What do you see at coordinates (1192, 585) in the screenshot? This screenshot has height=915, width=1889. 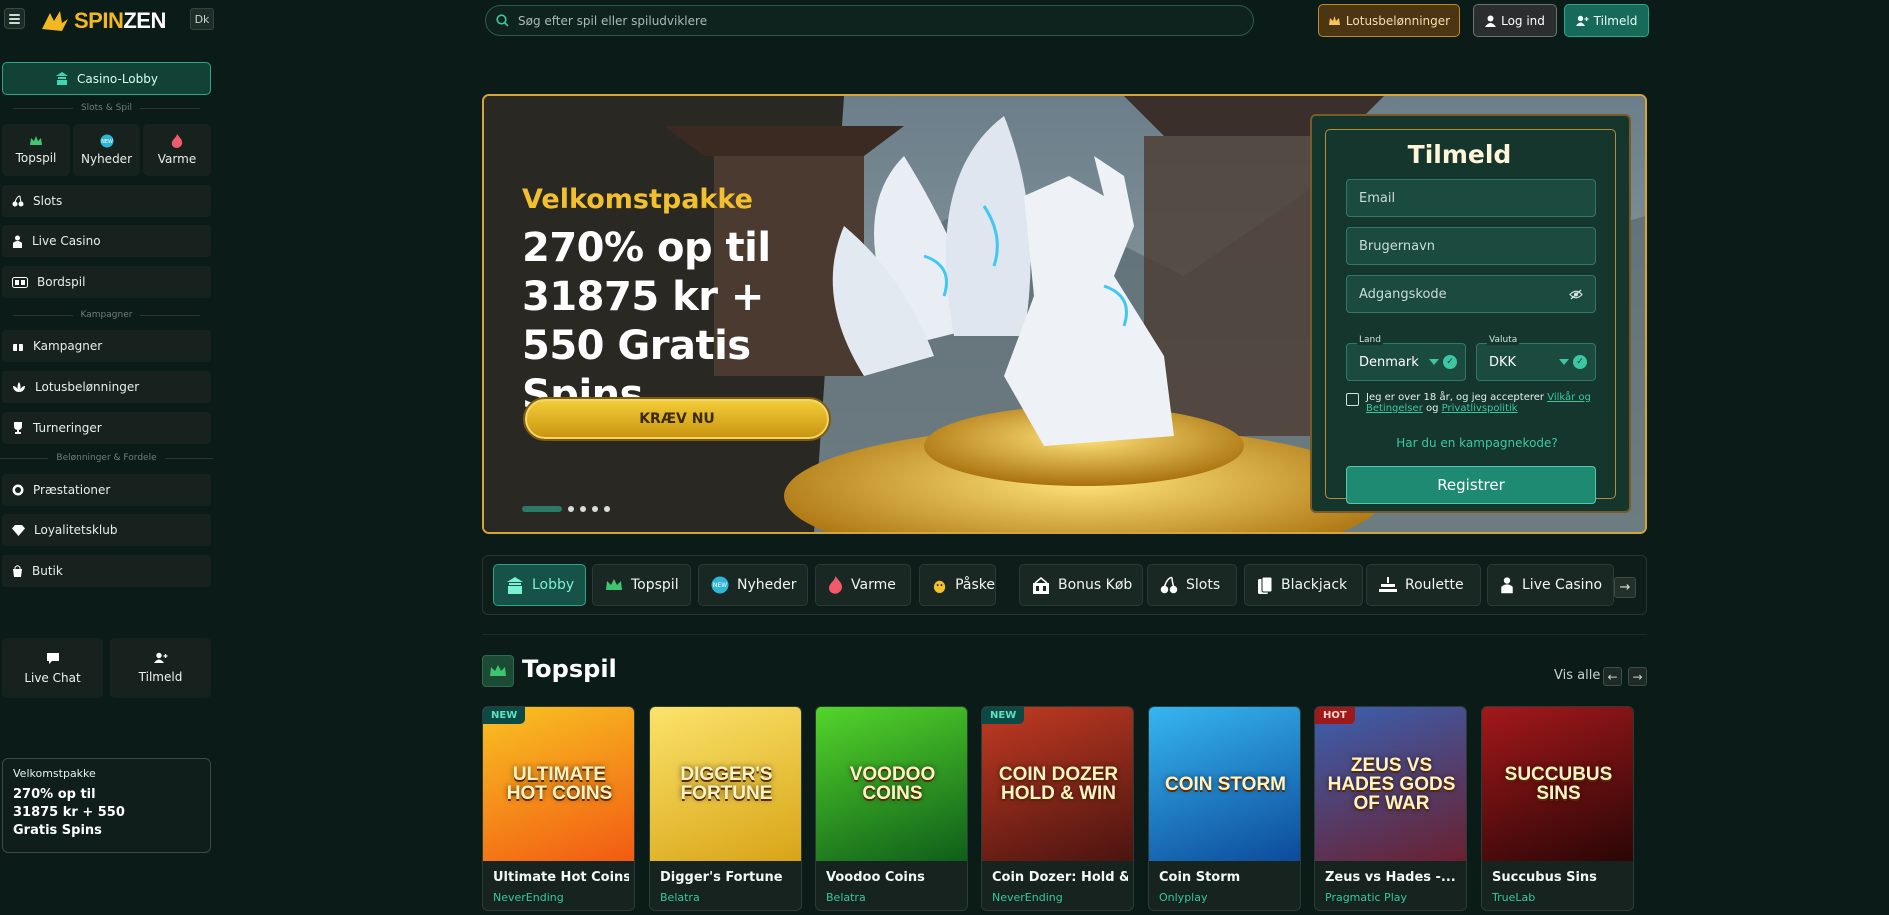 I see `tab-slots: Slots` at bounding box center [1192, 585].